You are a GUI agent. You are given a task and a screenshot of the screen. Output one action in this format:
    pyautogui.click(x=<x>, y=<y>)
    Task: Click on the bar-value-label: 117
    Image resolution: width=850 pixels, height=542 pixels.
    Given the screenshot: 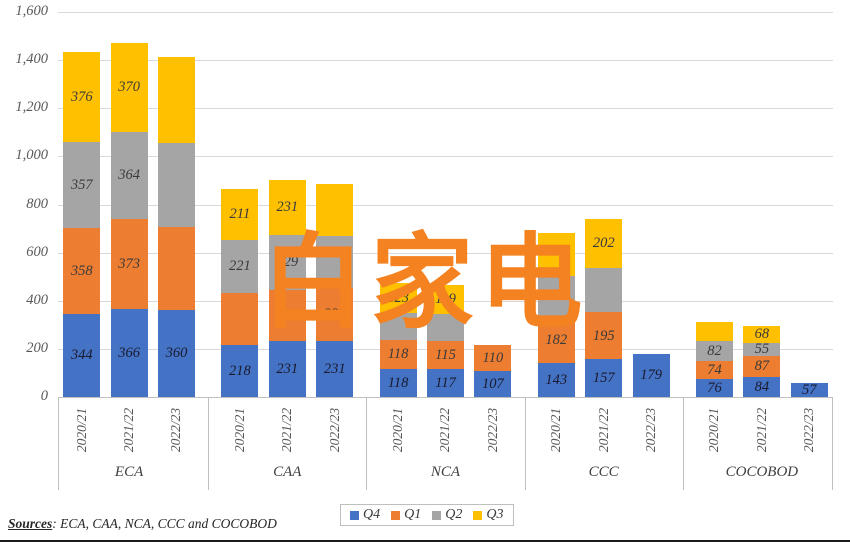 What is the action you would take?
    pyautogui.click(x=445, y=382)
    